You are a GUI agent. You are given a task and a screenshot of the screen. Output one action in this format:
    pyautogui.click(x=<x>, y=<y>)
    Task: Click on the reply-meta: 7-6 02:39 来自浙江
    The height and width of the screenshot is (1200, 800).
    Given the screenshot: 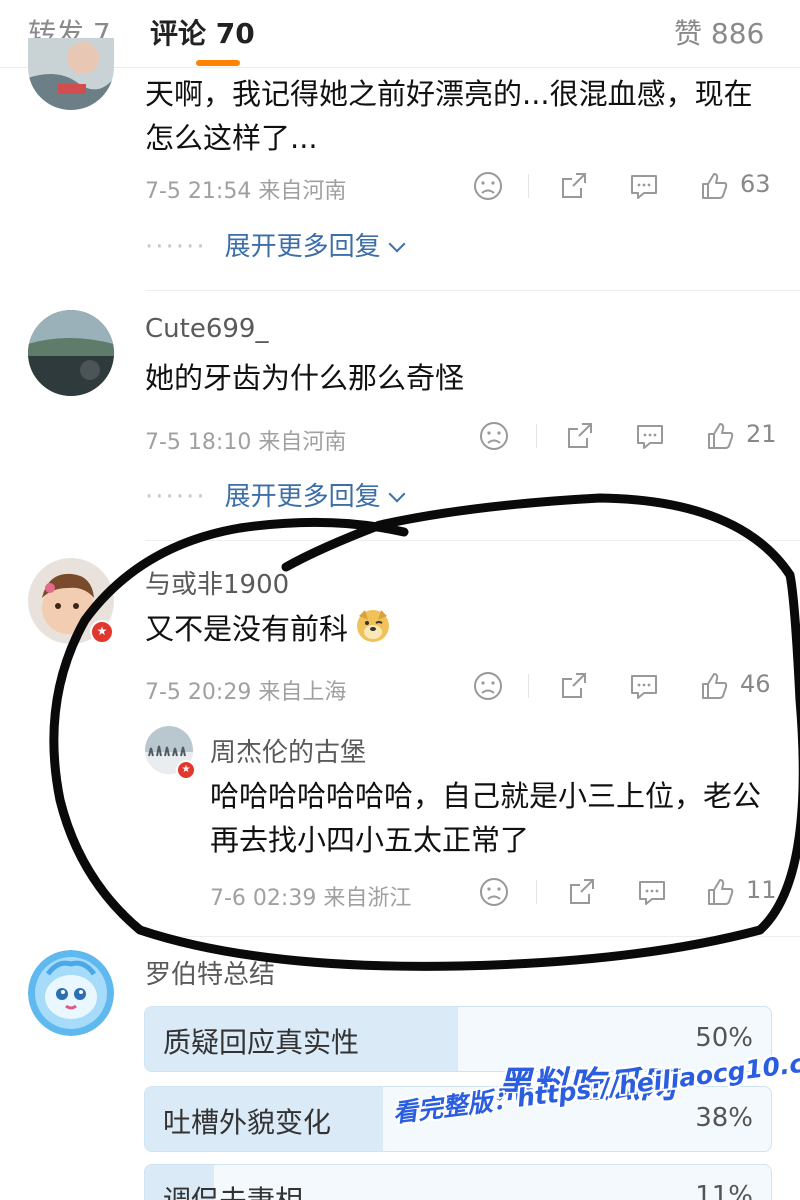 What is the action you would take?
    pyautogui.click(x=311, y=898)
    